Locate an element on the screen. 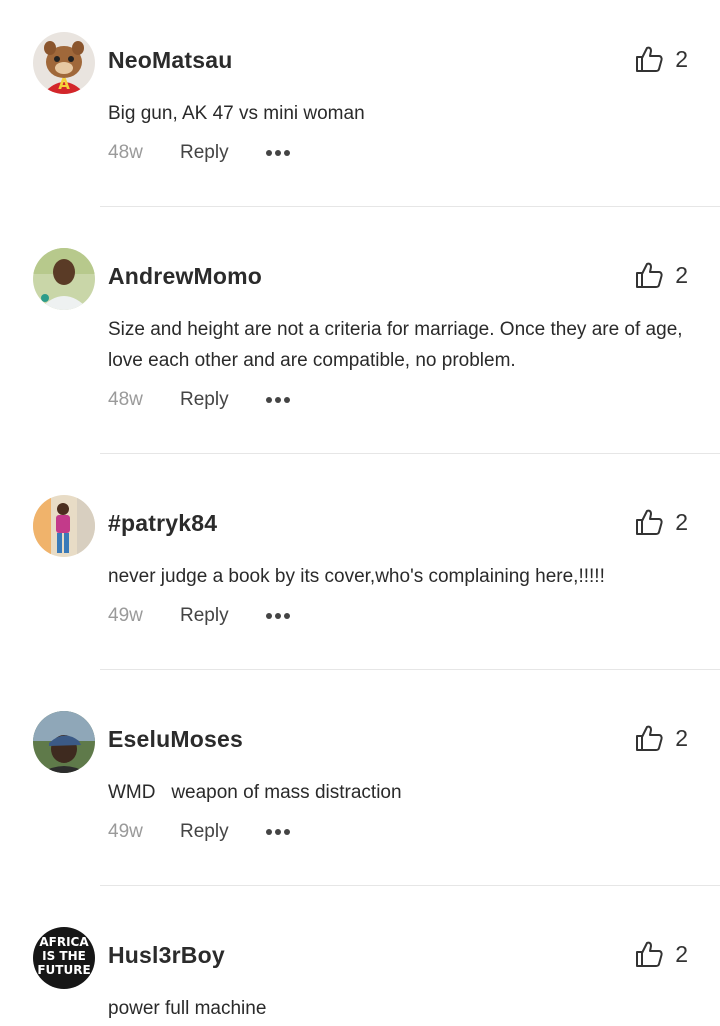 This screenshot has width=720, height=1026. person-photo-avatar-icon is located at coordinates (64, 526).